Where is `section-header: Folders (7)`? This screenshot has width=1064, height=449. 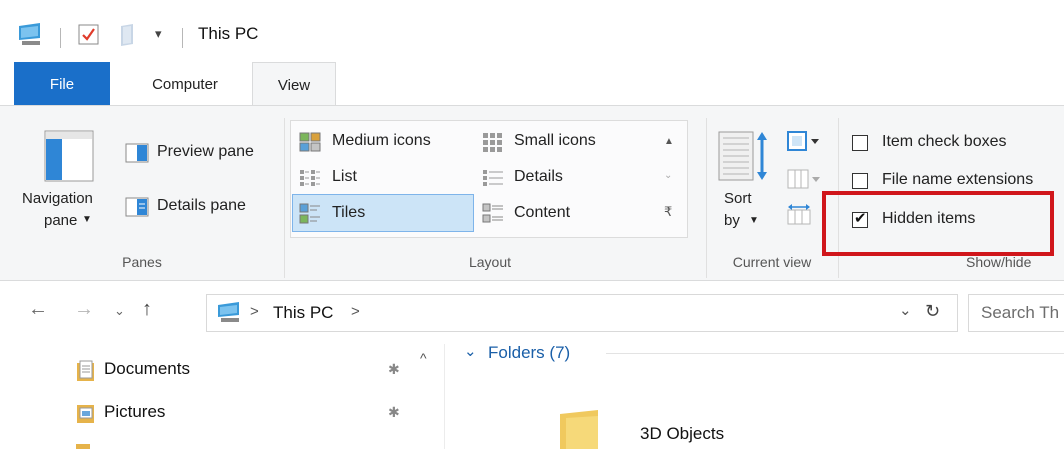 section-header: Folders (7) is located at coordinates (529, 353).